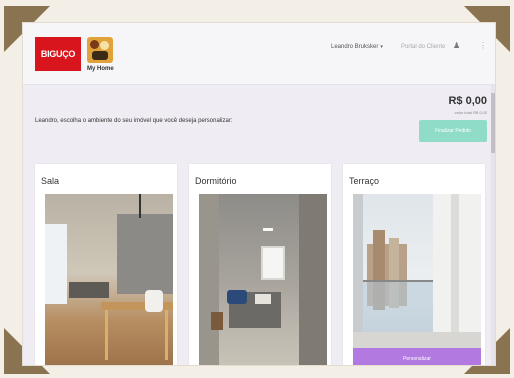 This screenshot has width=514, height=378. Describe the element at coordinates (470, 112) in the screenshot. I see `price-subtext: valor total R$ 0,00` at that location.